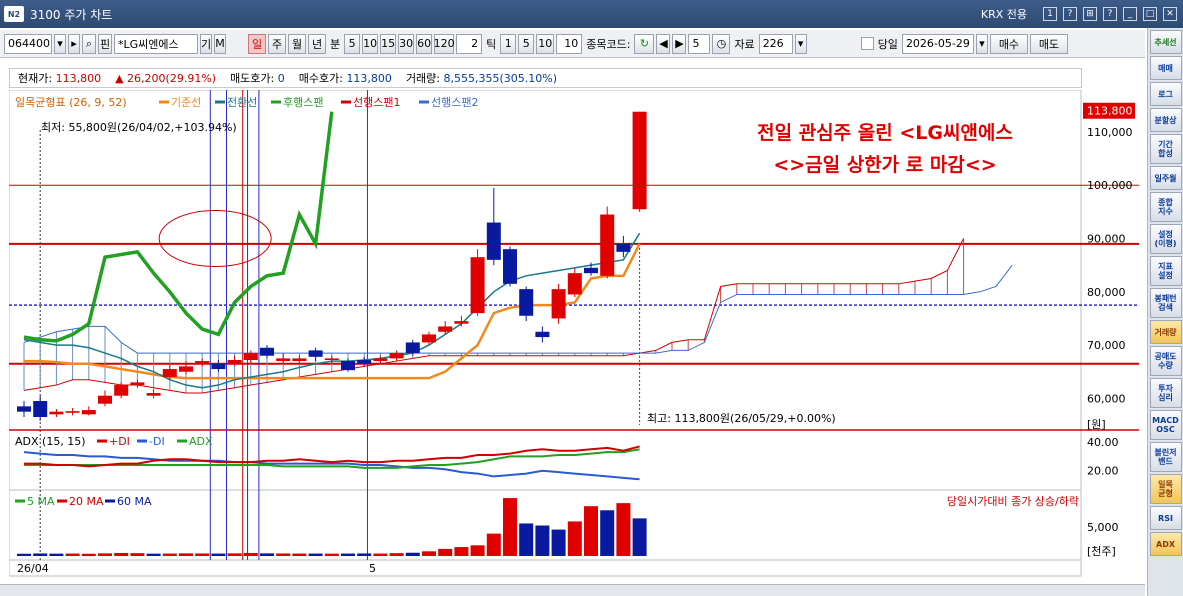 The width and height of the screenshot is (1183, 596). Describe the element at coordinates (1165, 271) in the screenshot. I see `sidebar-indicator-settings: 지표 설정` at that location.